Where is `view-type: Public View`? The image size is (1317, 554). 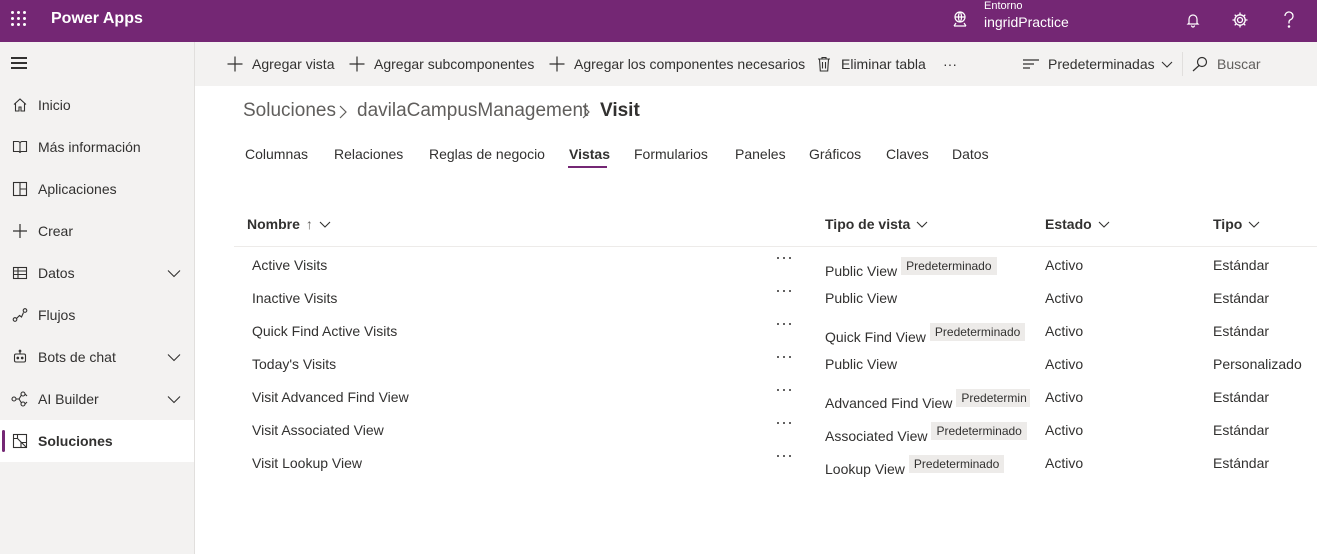
view-type: Public View is located at coordinates (861, 298).